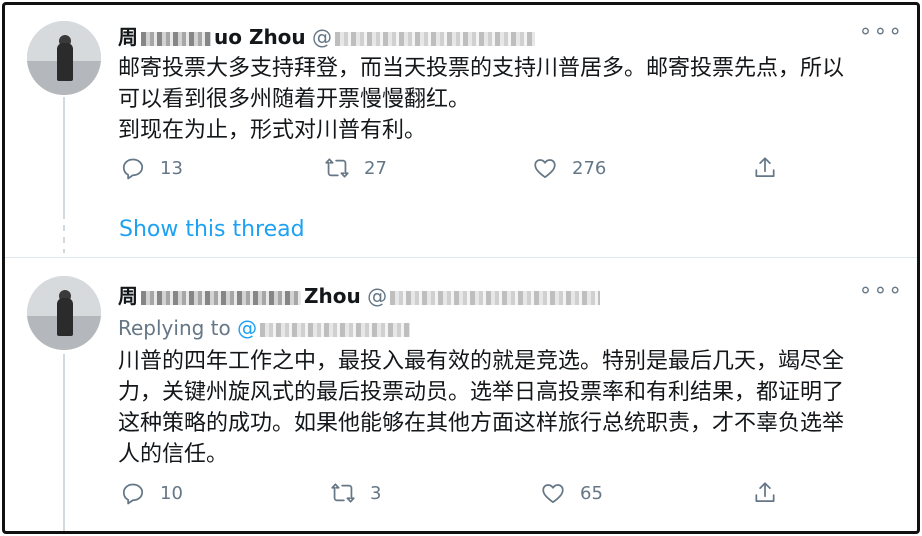  I want to click on reply-count: 13, so click(171, 168).